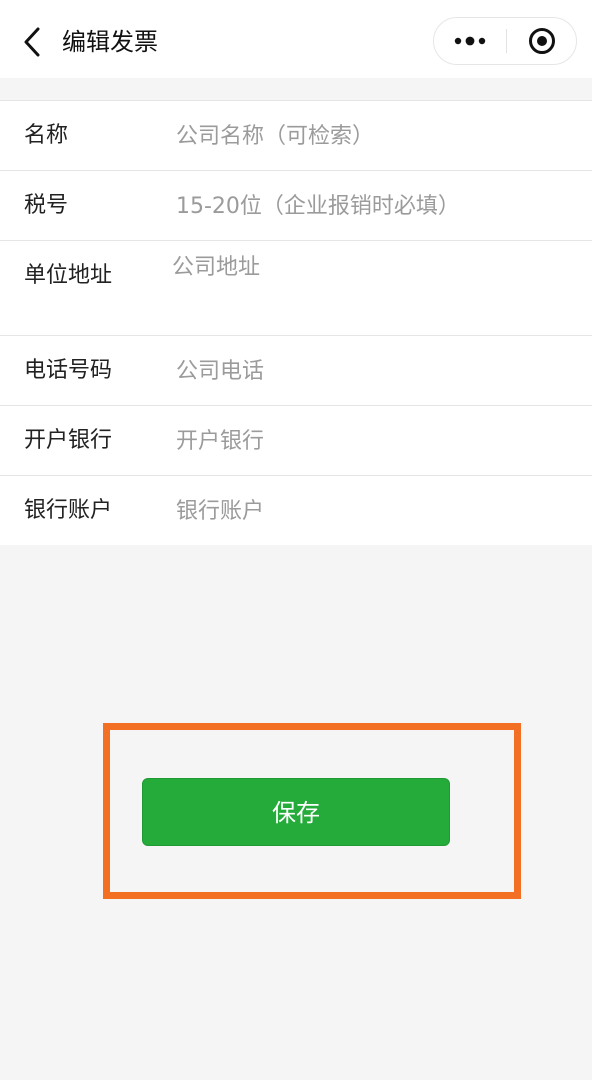 Image resolution: width=592 pixels, height=1080 pixels. Describe the element at coordinates (68, 440) in the screenshot. I see `bank-label: 开户银行` at that location.